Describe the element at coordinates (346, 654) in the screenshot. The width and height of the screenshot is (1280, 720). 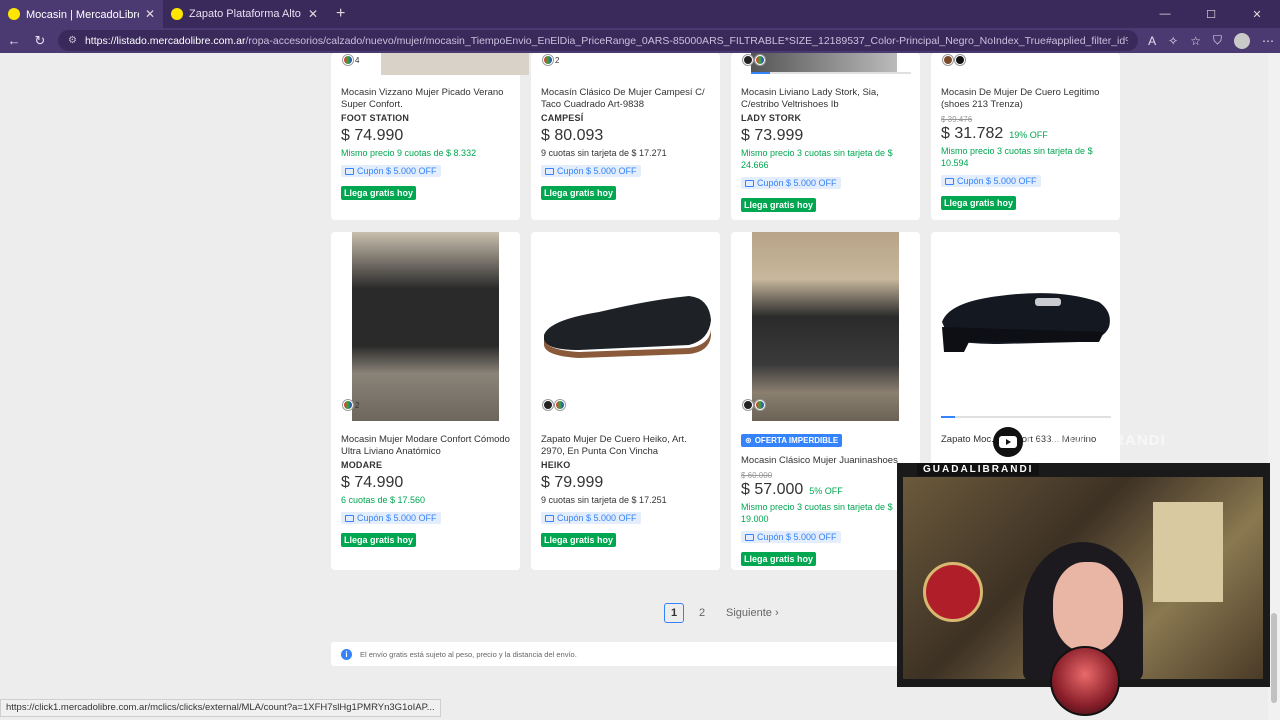
I see `info-icon: i` at that location.